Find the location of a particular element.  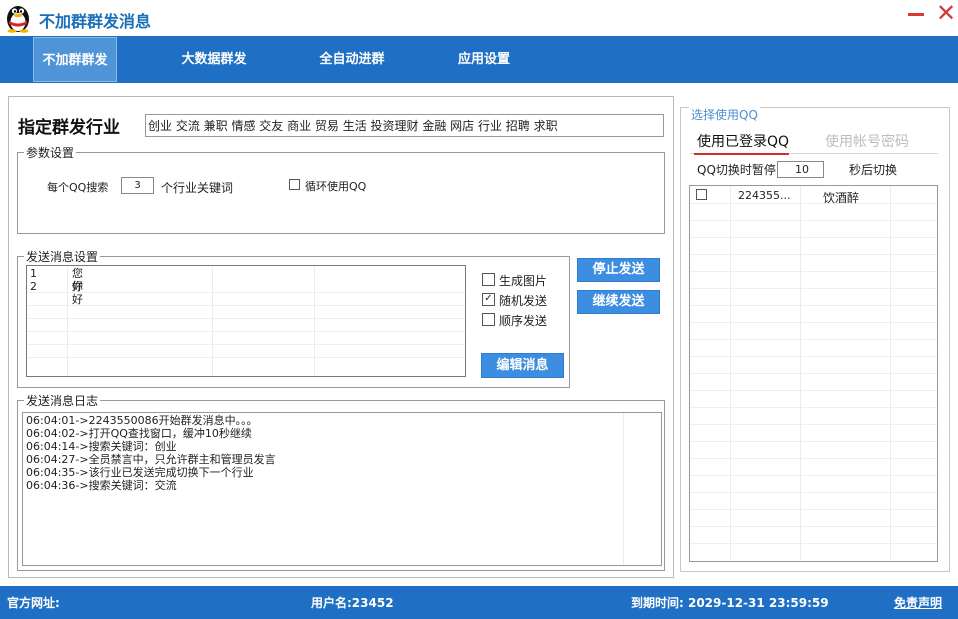

generate-image-checkbox is located at coordinates (488, 279).